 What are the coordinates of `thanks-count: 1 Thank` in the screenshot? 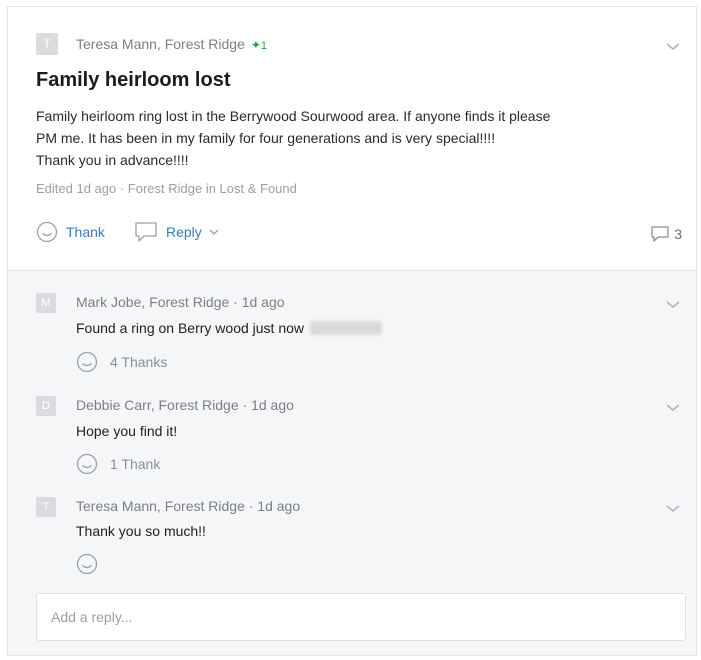 It's located at (135, 464).